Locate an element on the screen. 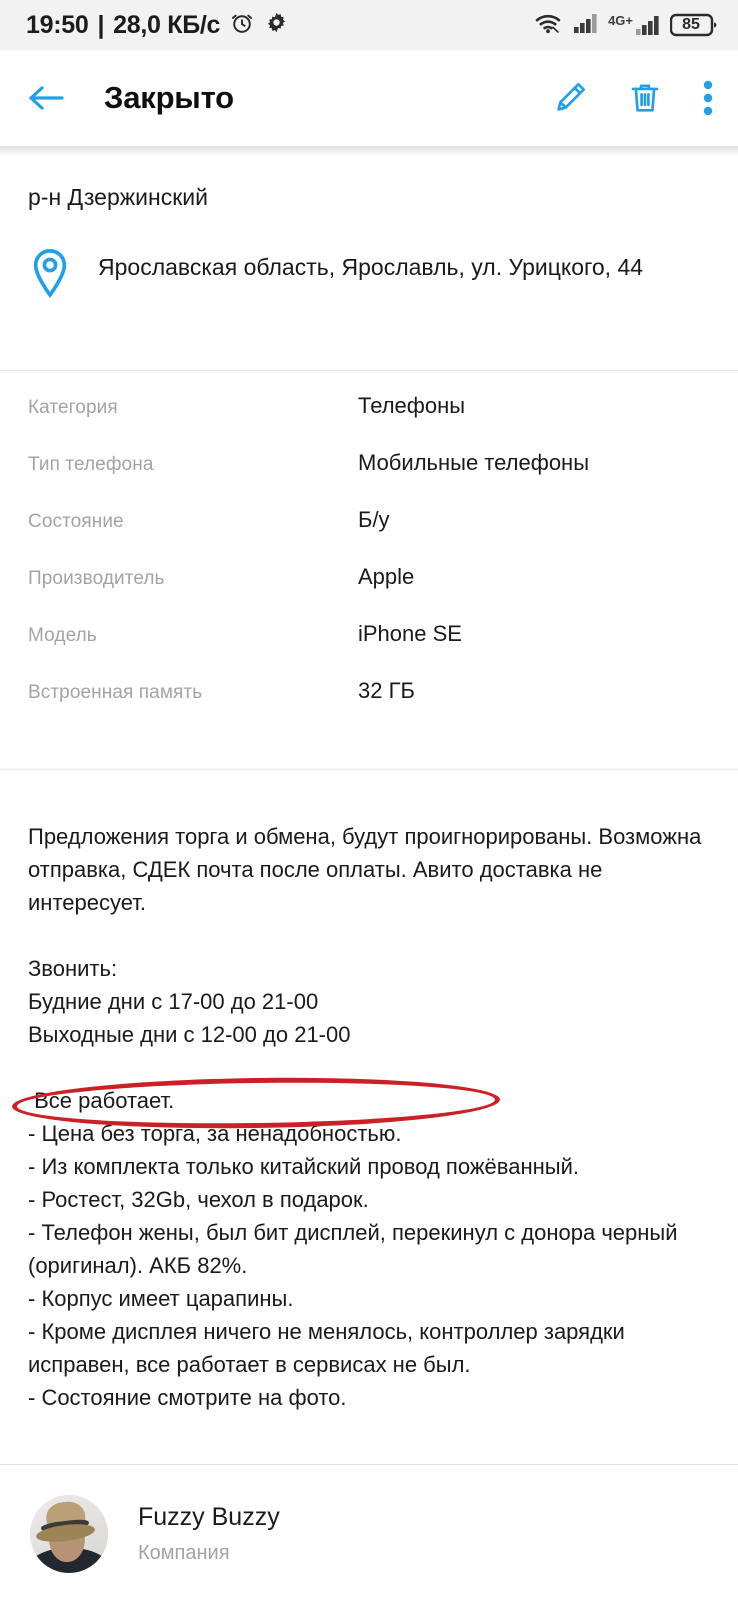 The height and width of the screenshot is (1600, 738). mobile-network-icon: 4G+ is located at coordinates (634, 25).